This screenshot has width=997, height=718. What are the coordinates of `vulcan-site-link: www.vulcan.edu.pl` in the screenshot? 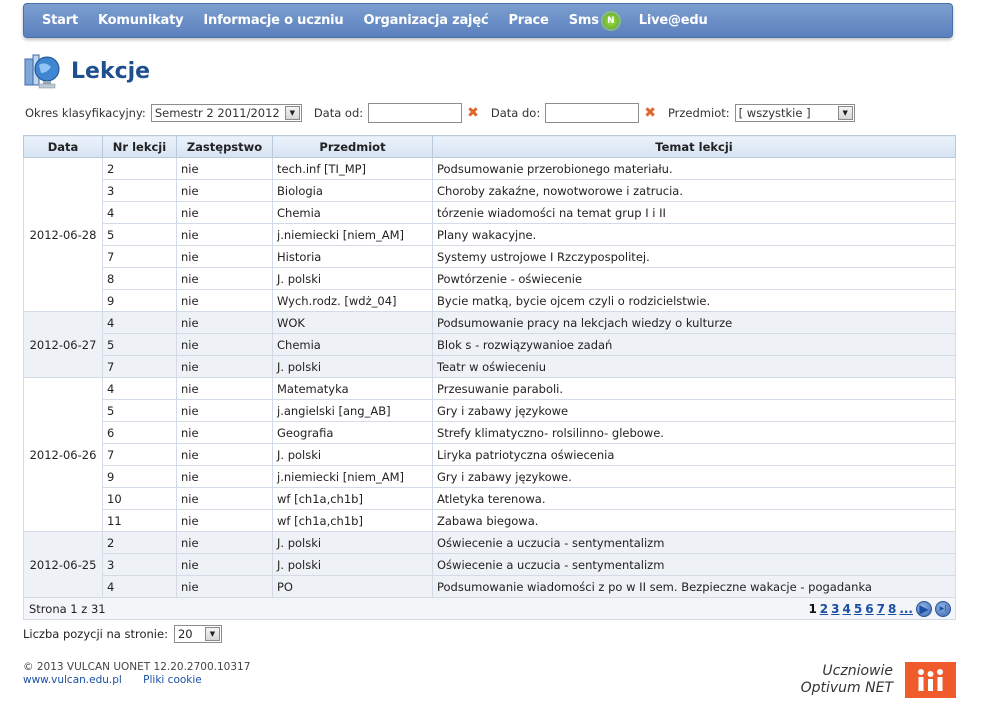 It's located at (72, 680).